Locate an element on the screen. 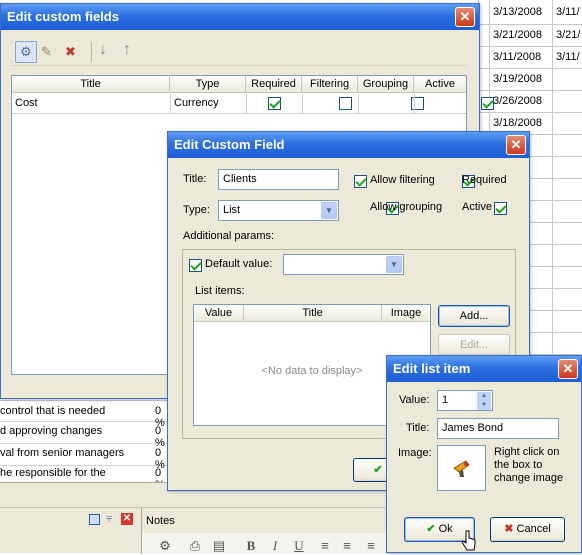  delete-field-icon: ✖ is located at coordinates (70, 52).